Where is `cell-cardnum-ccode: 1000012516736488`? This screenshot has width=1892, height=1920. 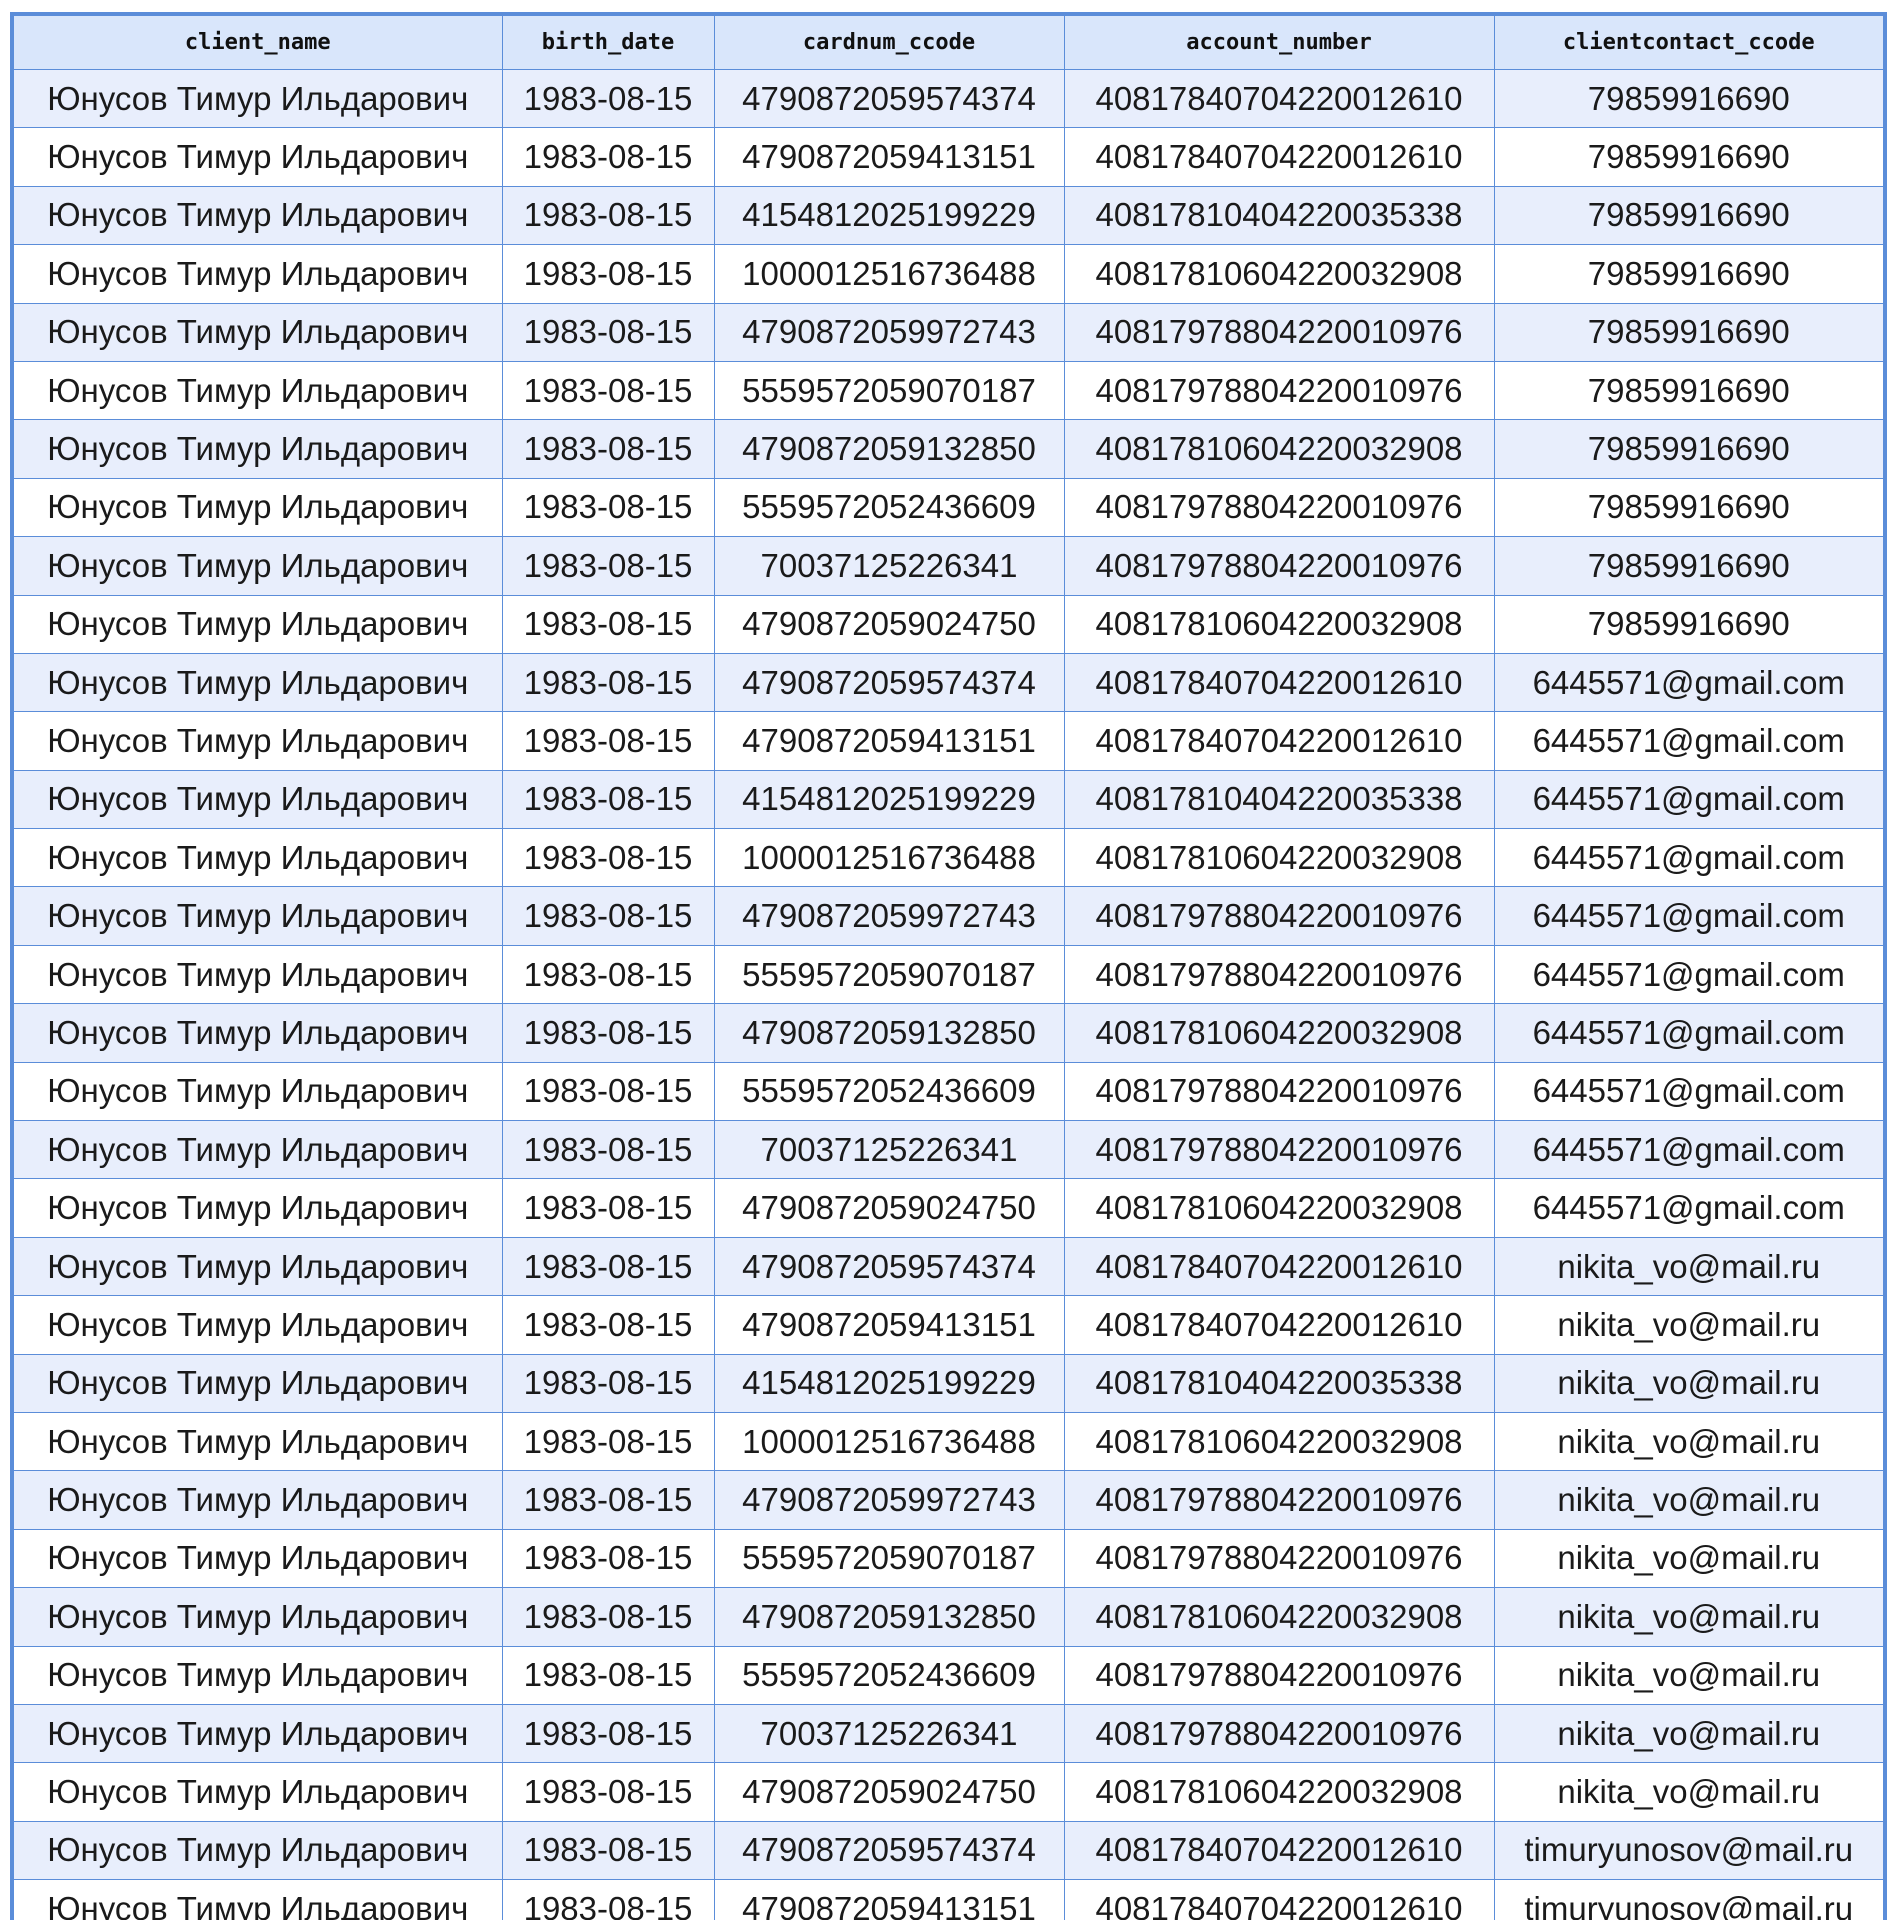 cell-cardnum-ccode: 1000012516736488 is located at coordinates (889, 274).